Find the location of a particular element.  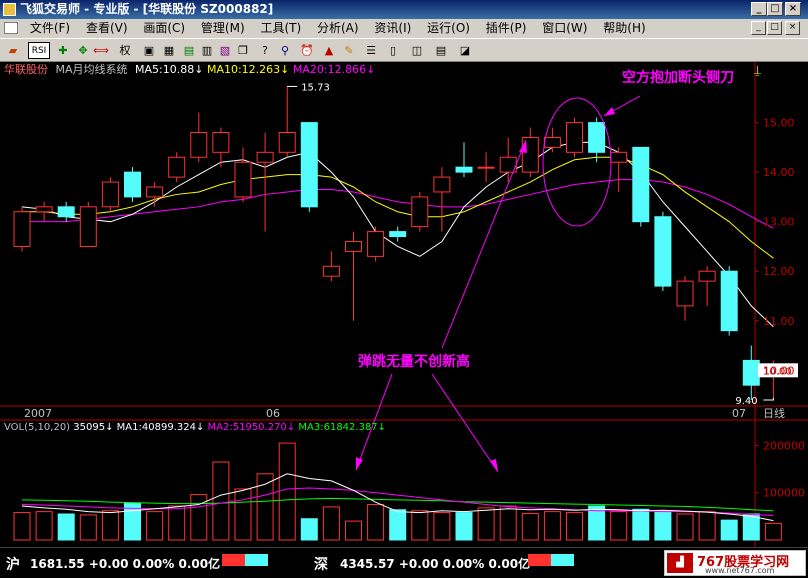

volume-indicator: VOL(5,10,20) is located at coordinates (35, 427).